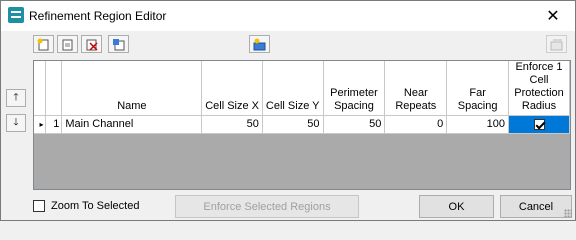 This screenshot has width=576, height=240. What do you see at coordinates (267, 206) in the screenshot?
I see `enforce-selected-regions-button: Enforce Selected Regions` at bounding box center [267, 206].